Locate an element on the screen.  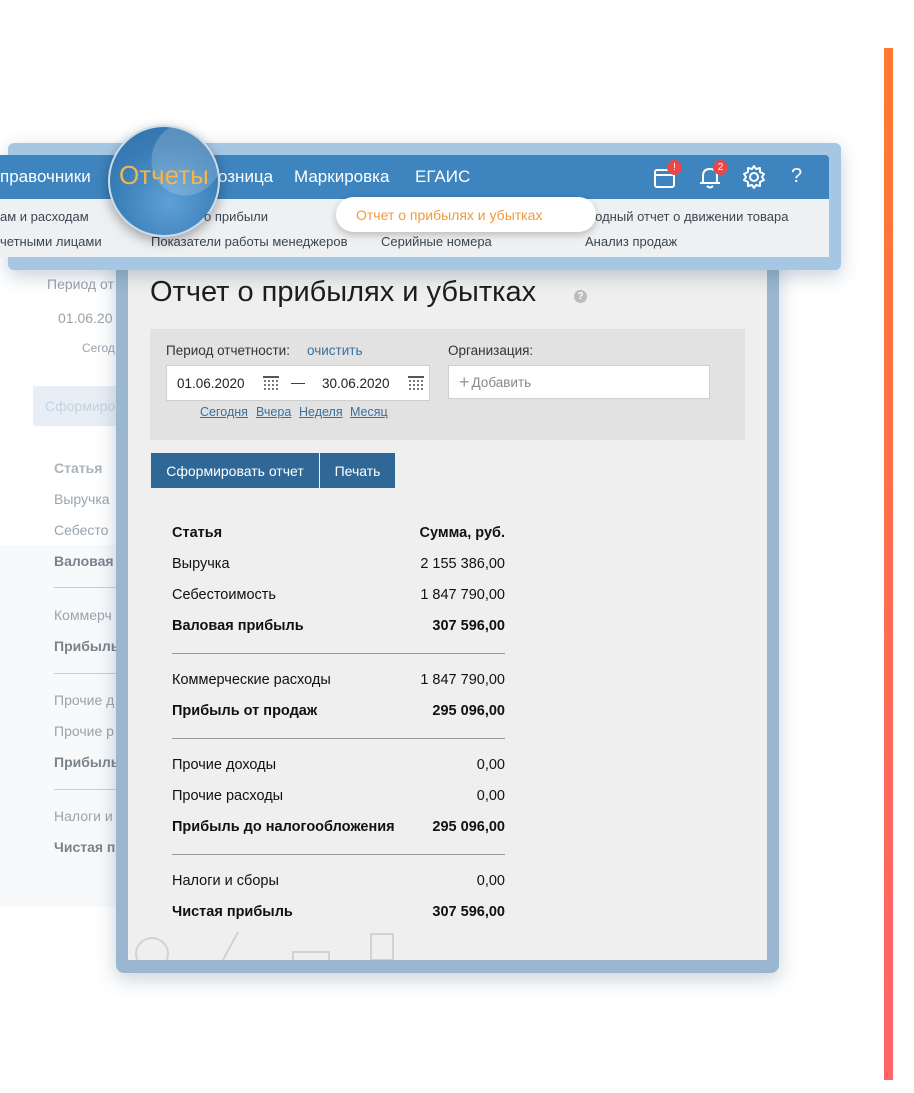
table-row: Прочие расходы 0,00 is located at coordinates (338, 798).